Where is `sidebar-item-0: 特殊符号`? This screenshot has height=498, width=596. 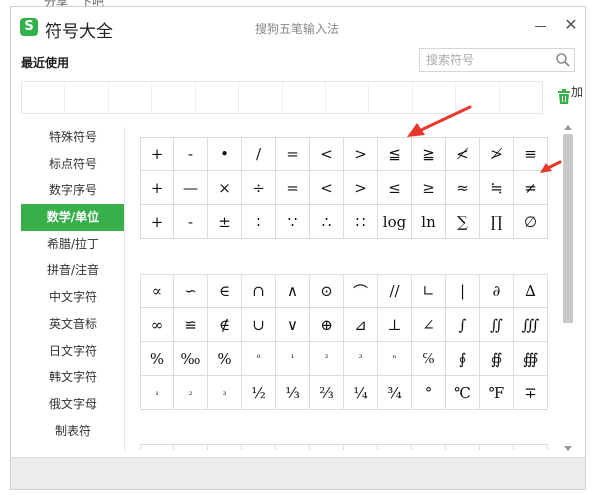 sidebar-item-0: 特殊符号 is located at coordinates (73, 137).